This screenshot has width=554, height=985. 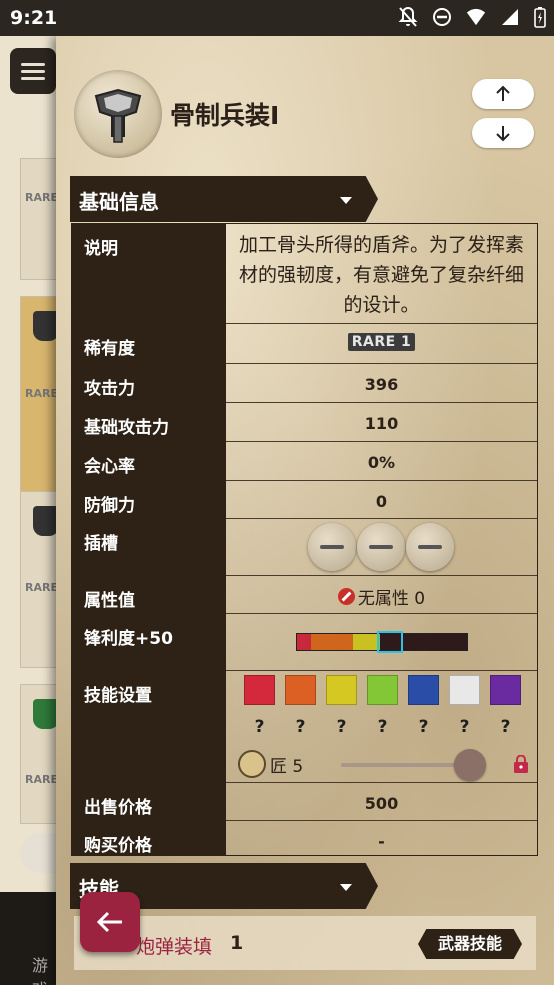 I want to click on status-bar: 9:21, so click(x=277, y=18).